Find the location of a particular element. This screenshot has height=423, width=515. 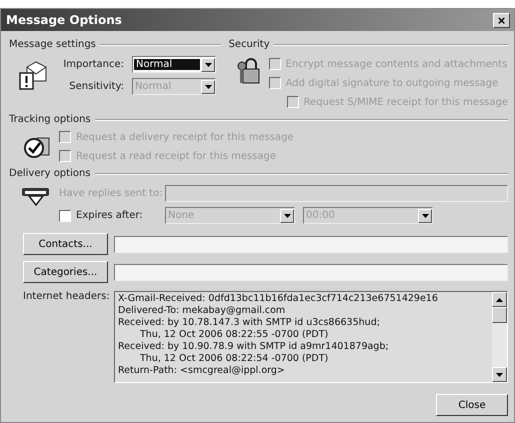

field-label: Importance: is located at coordinates (93, 64).